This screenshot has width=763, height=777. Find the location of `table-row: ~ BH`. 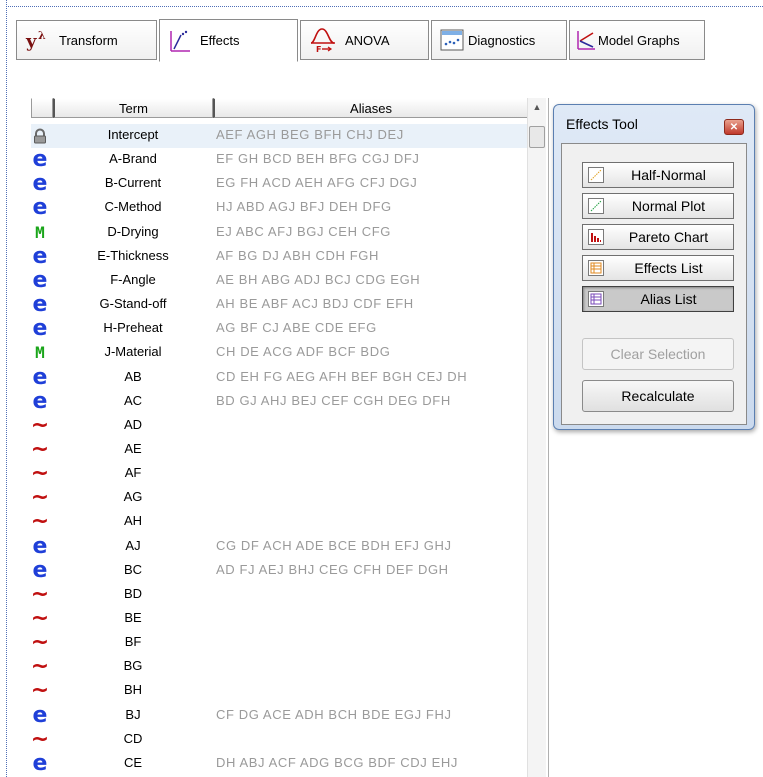

table-row: ~ BH is located at coordinates (280, 691).